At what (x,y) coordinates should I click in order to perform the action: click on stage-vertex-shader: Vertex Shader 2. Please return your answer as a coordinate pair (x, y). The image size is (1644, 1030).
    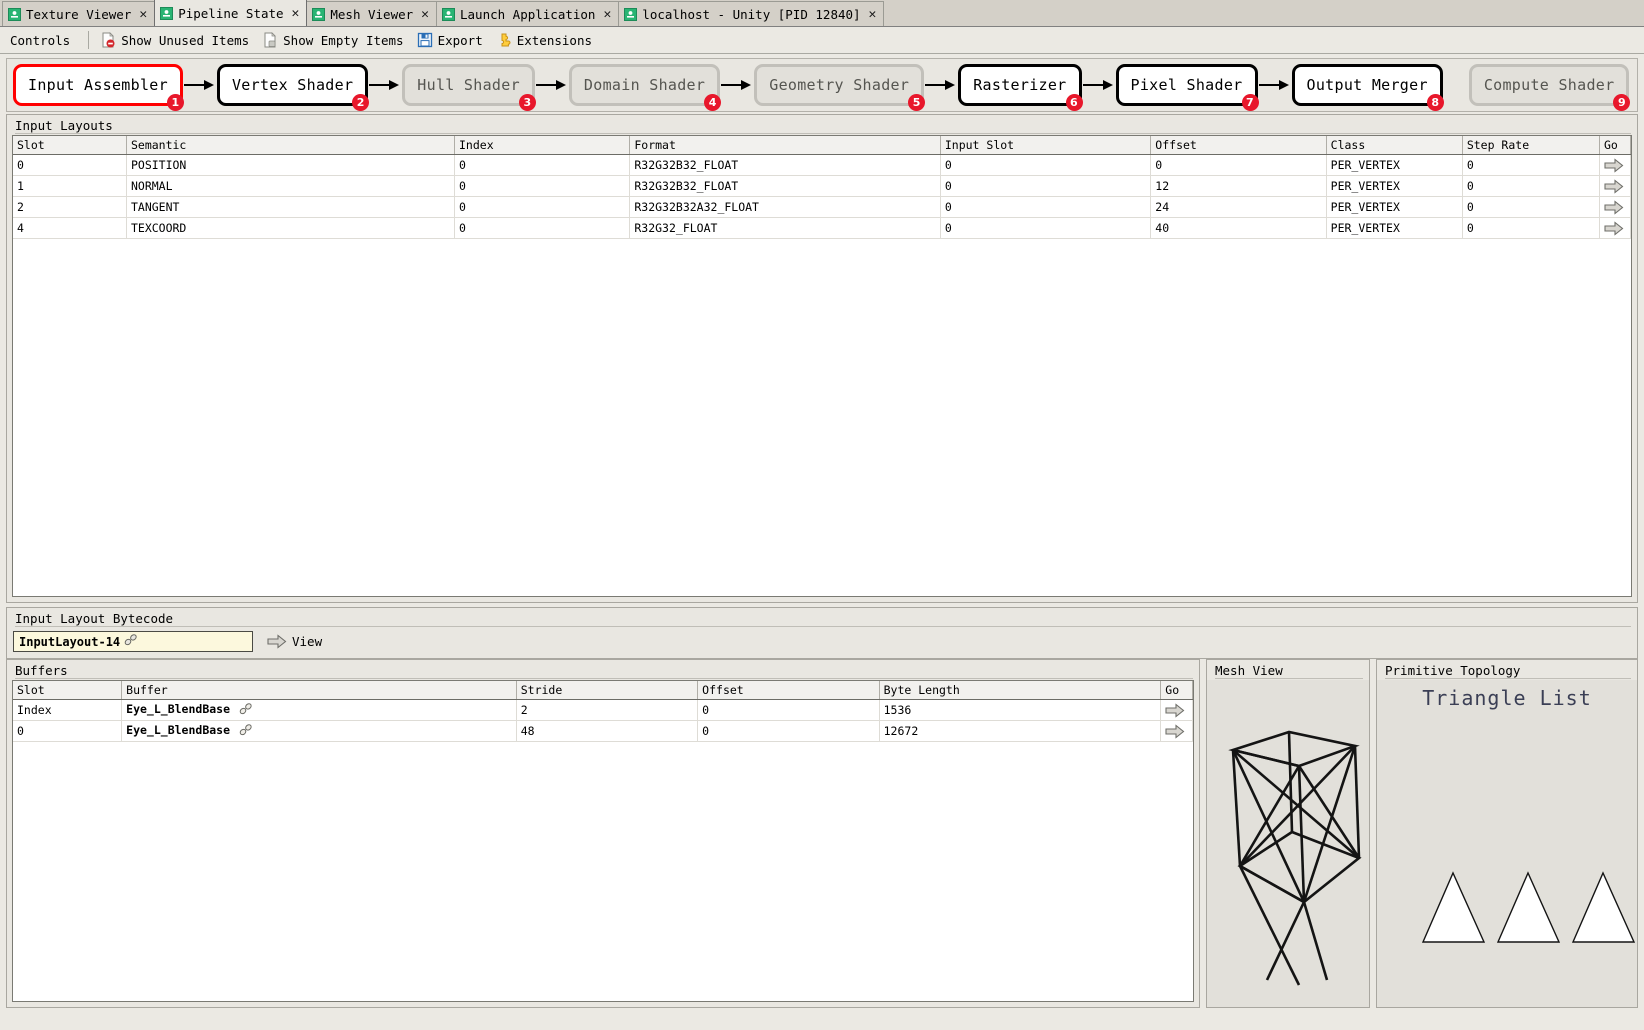
    Looking at the image, I should click on (293, 87).